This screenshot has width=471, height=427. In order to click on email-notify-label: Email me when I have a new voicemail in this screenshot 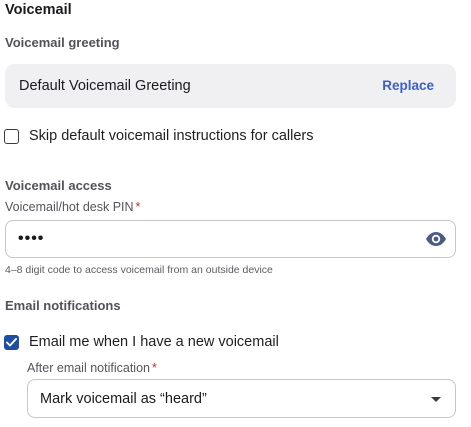, I will do `click(154, 342)`.